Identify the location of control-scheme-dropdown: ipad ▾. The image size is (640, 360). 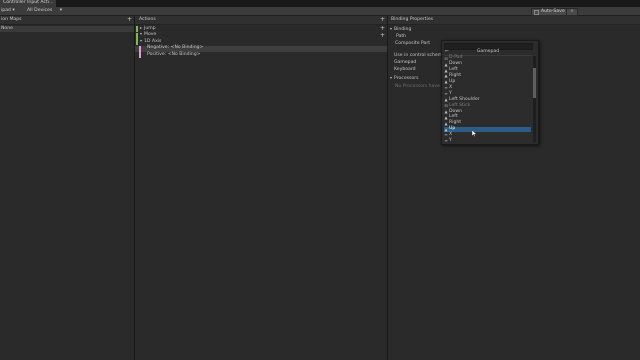
(8, 11).